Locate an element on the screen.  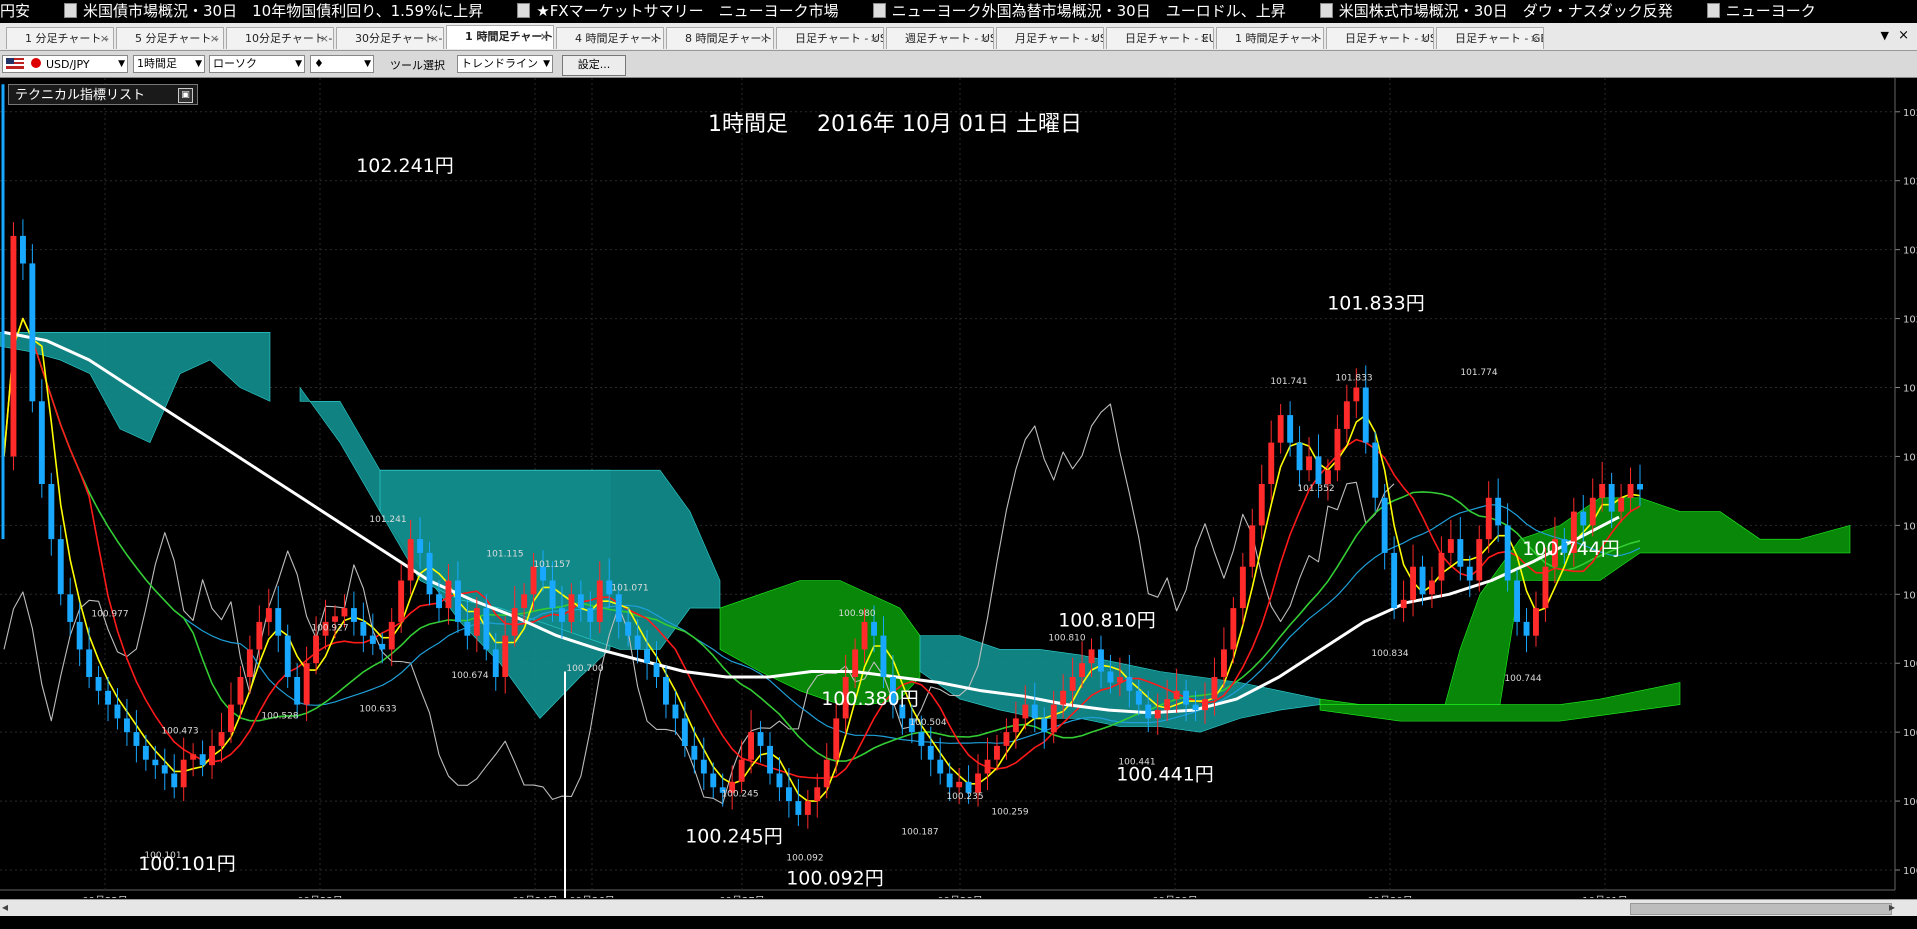
chart-tab: 月足チャート - USI × is located at coordinates (1050, 38).